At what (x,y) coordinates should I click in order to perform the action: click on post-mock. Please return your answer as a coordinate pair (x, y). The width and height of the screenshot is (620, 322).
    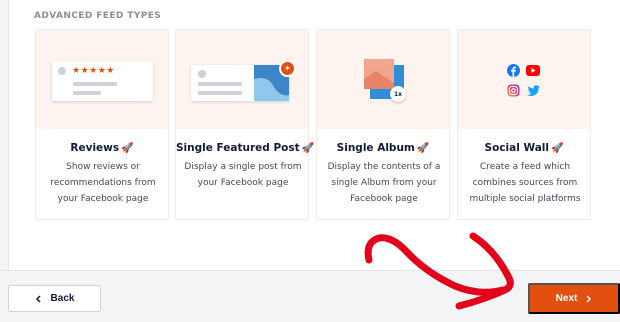
    Looking at the image, I should click on (240, 83).